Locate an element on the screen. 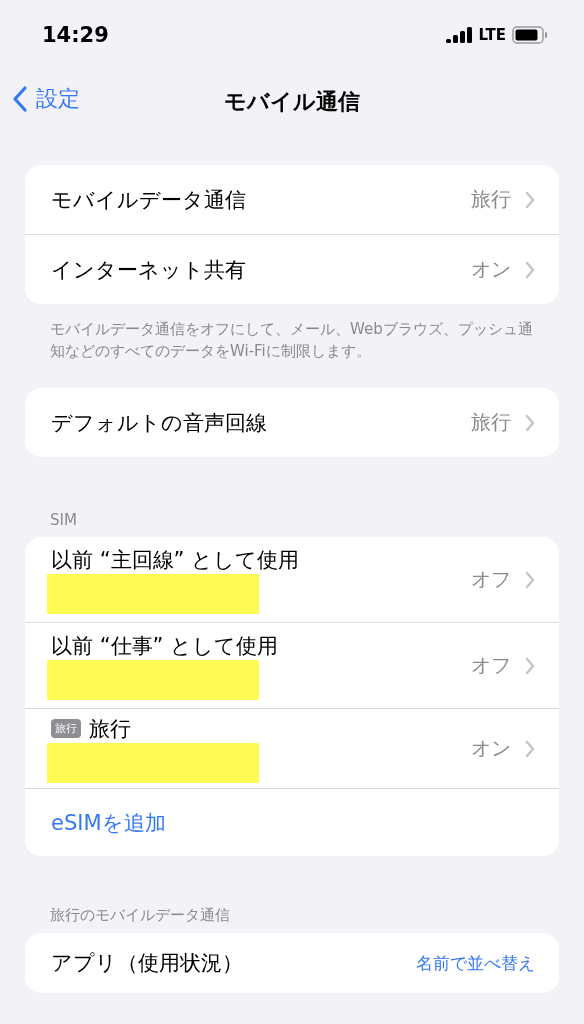 The height and width of the screenshot is (1024, 584). add-esim-row: eSIMを追加 is located at coordinates (292, 822).